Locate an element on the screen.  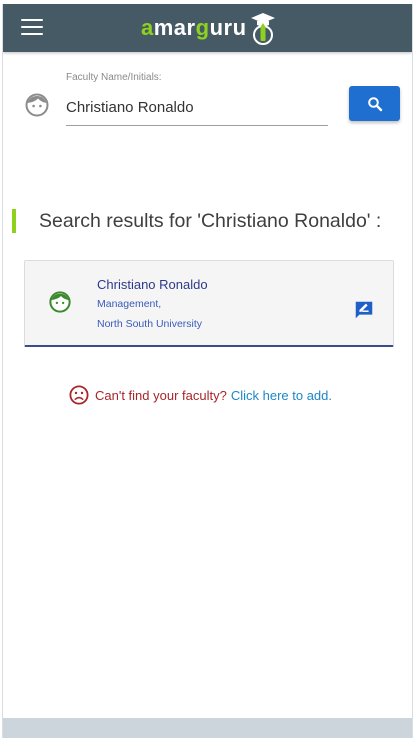
heading-accent-bar is located at coordinates (14, 221).